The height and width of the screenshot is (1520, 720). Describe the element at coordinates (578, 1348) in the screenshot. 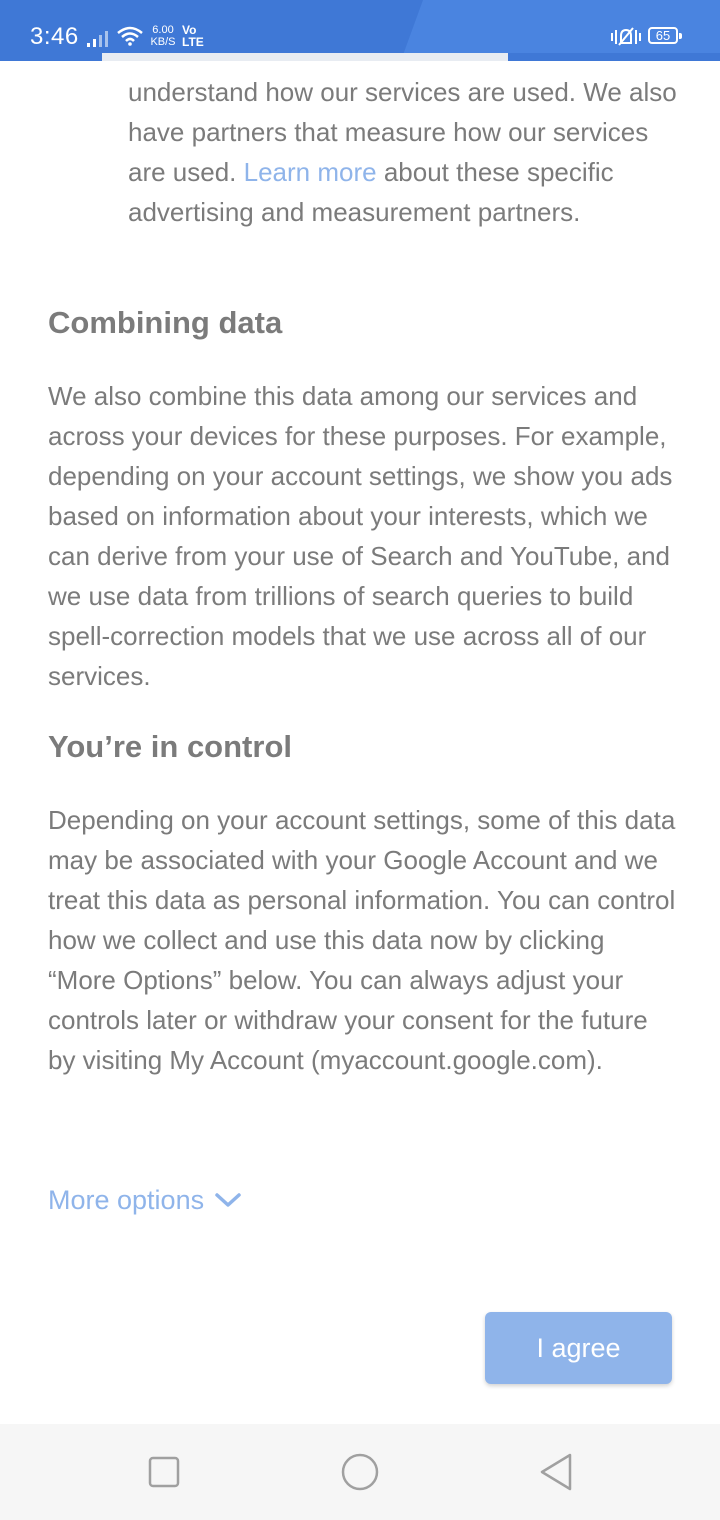

I see `i-agree-button: I agree` at that location.